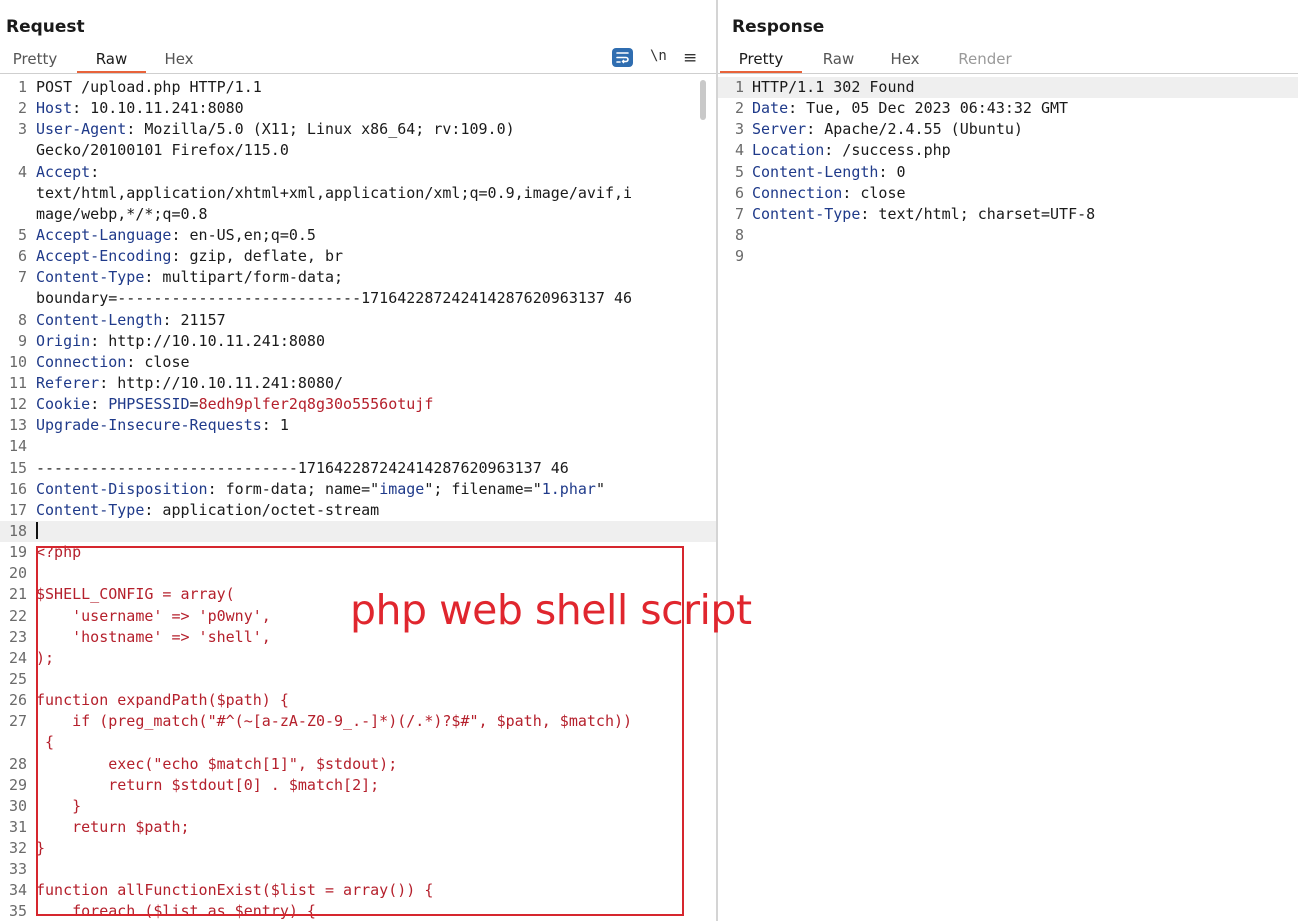 The height and width of the screenshot is (921, 1298). What do you see at coordinates (35, 59) in the screenshot?
I see `request-tab-pretty: Pretty` at bounding box center [35, 59].